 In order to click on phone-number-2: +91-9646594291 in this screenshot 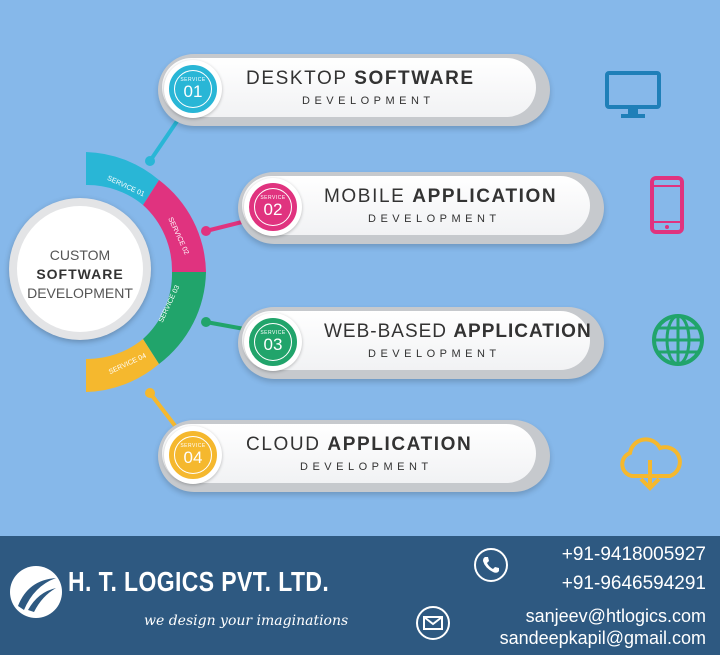, I will do `click(634, 584)`.